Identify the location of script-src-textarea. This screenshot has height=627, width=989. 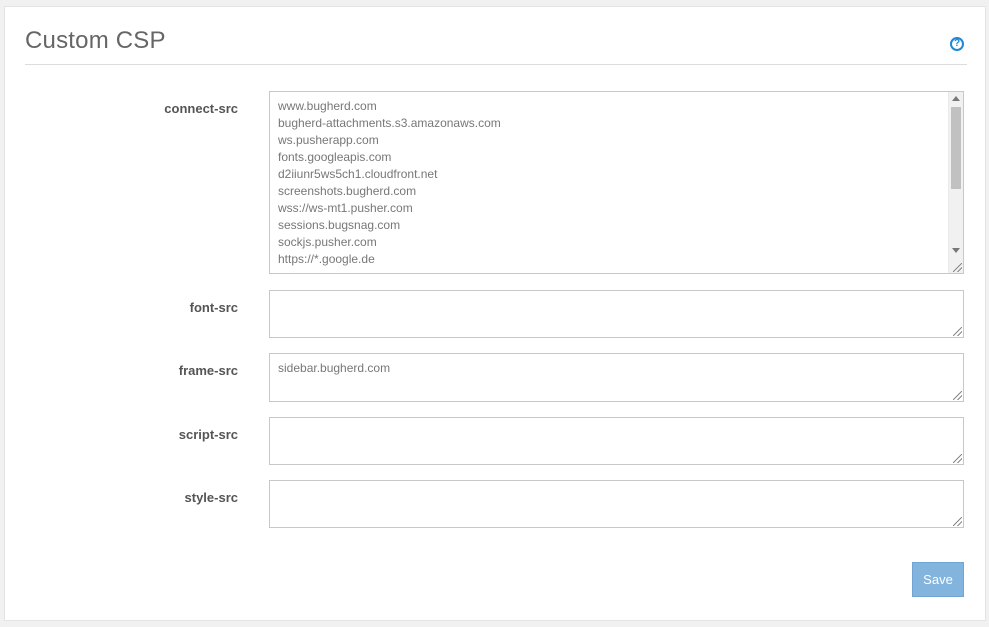
(616, 441).